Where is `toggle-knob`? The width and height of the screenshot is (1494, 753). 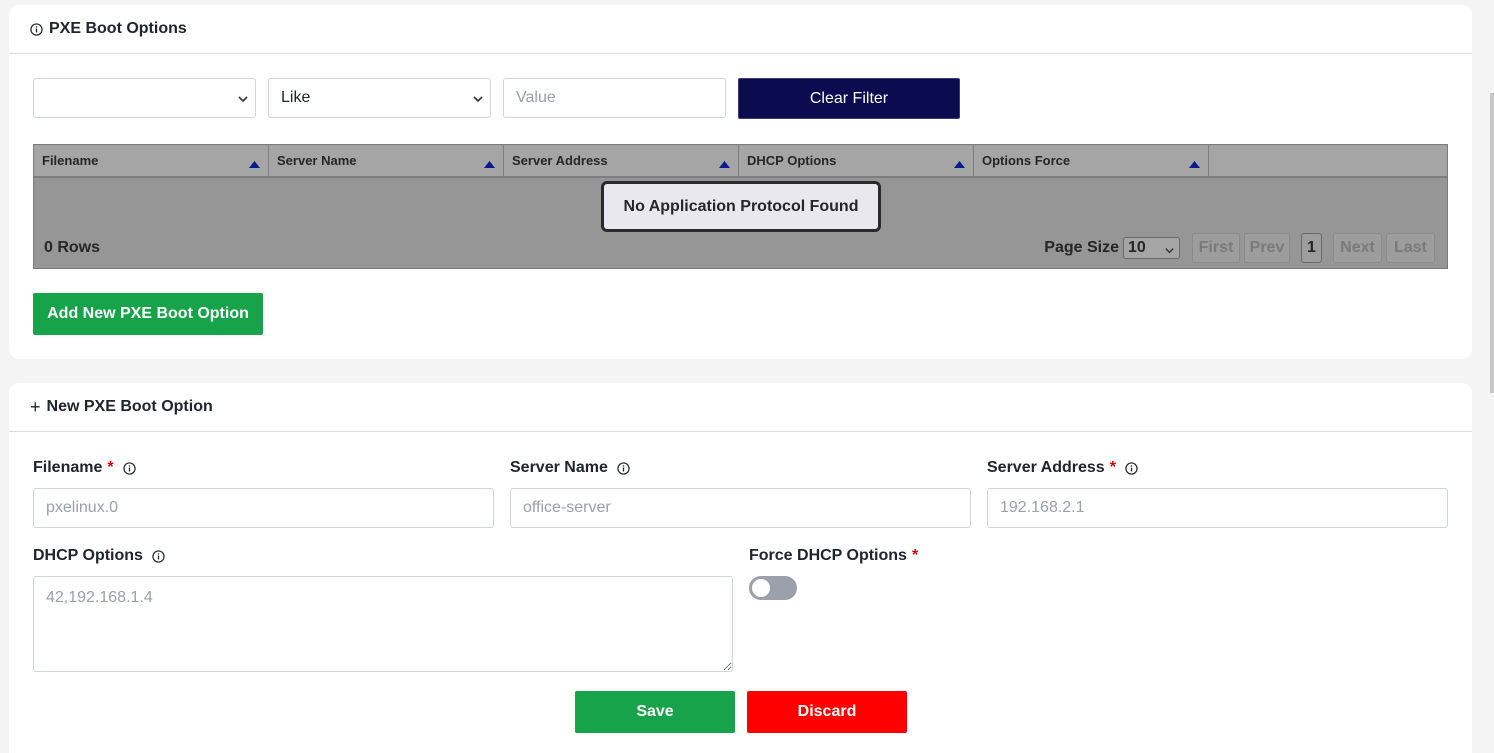
toggle-knob is located at coordinates (761, 588).